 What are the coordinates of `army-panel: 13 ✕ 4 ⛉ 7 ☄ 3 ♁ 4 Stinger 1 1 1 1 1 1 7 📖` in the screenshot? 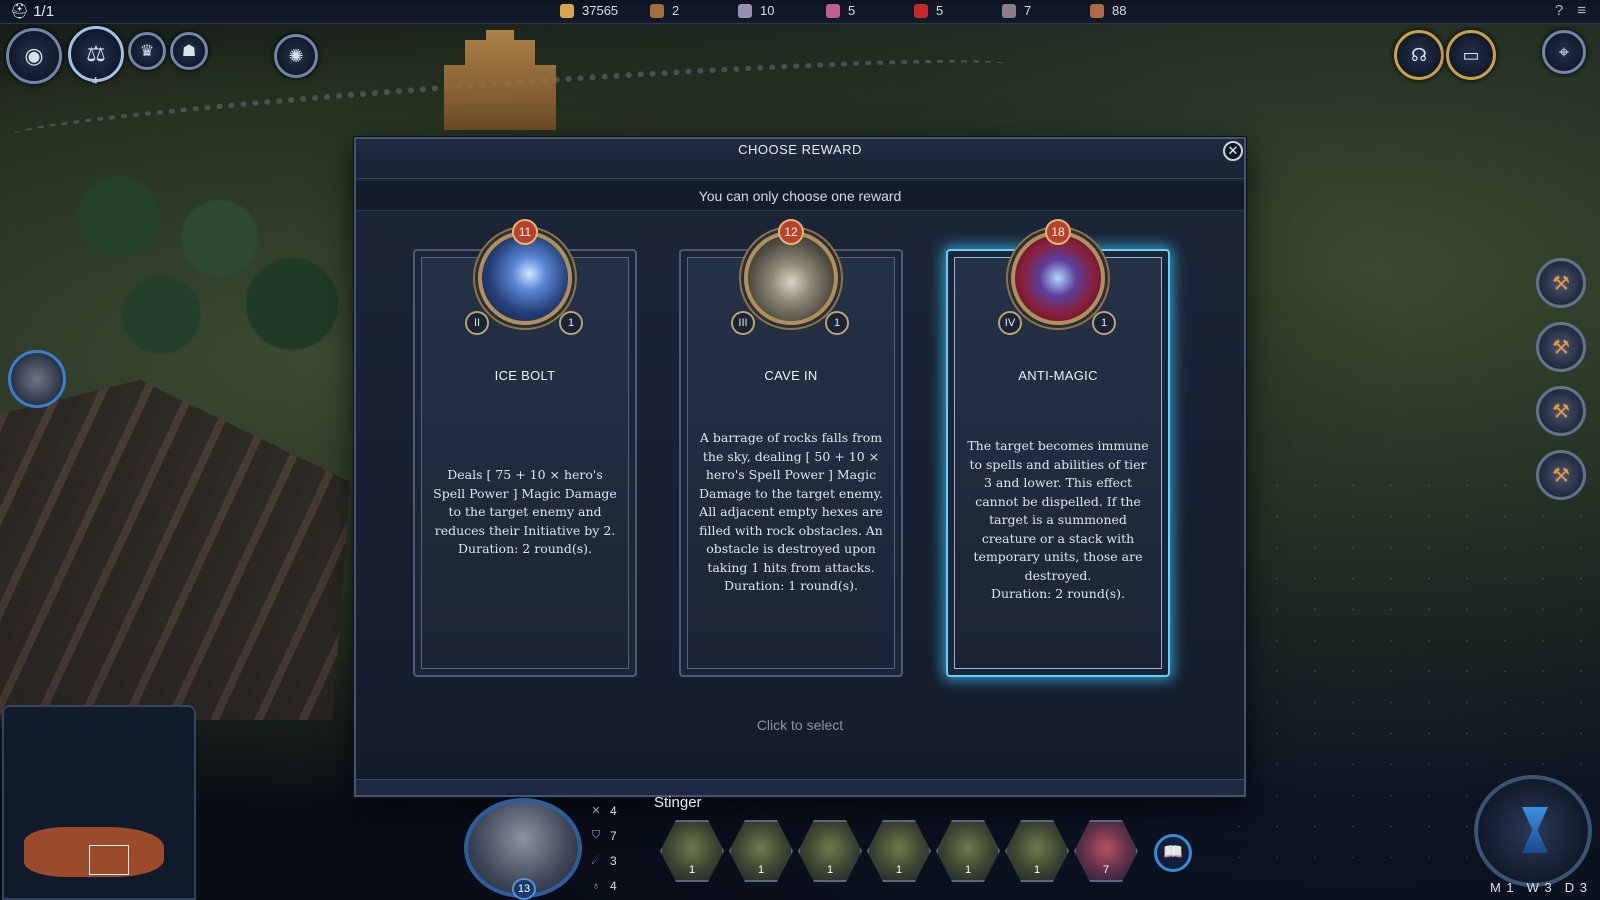 It's located at (828, 845).